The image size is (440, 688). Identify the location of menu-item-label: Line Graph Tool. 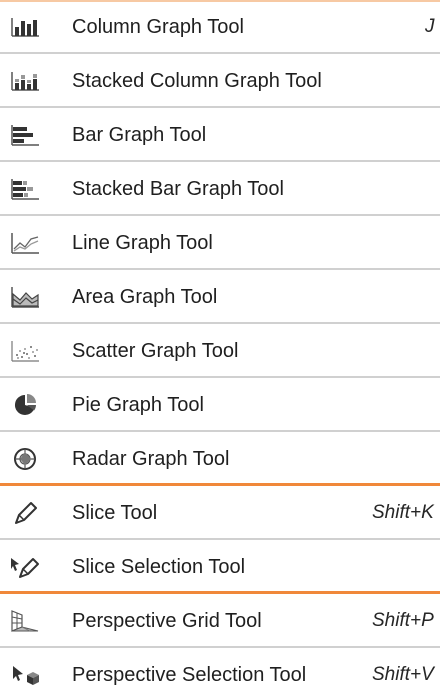
(142, 243).